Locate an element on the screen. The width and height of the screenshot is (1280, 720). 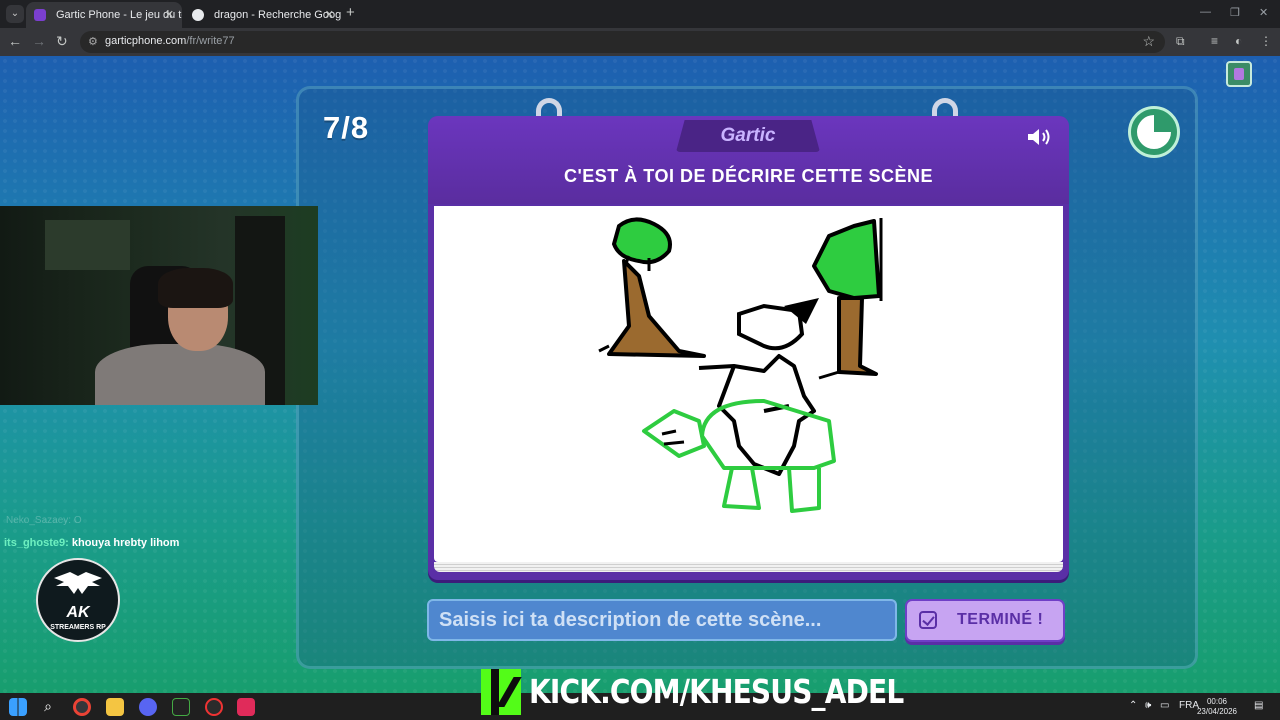
done-button: TERMINÉ ! is located at coordinates (985, 620).